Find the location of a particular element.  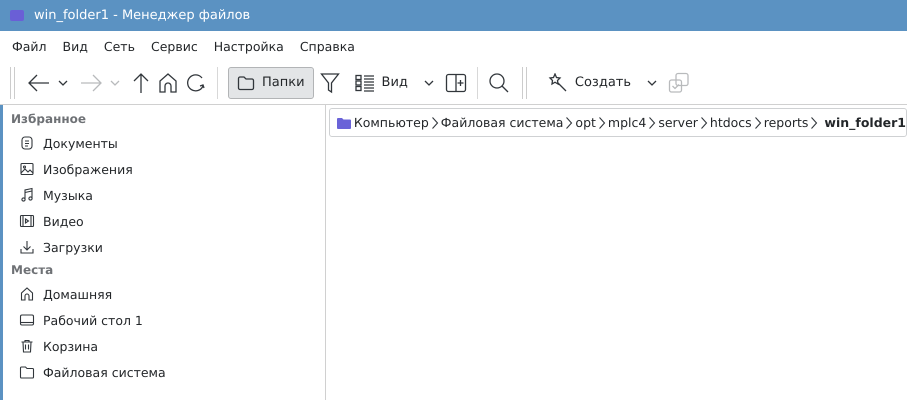

window-title: win_folder1 - Менеджер файлов is located at coordinates (142, 15).